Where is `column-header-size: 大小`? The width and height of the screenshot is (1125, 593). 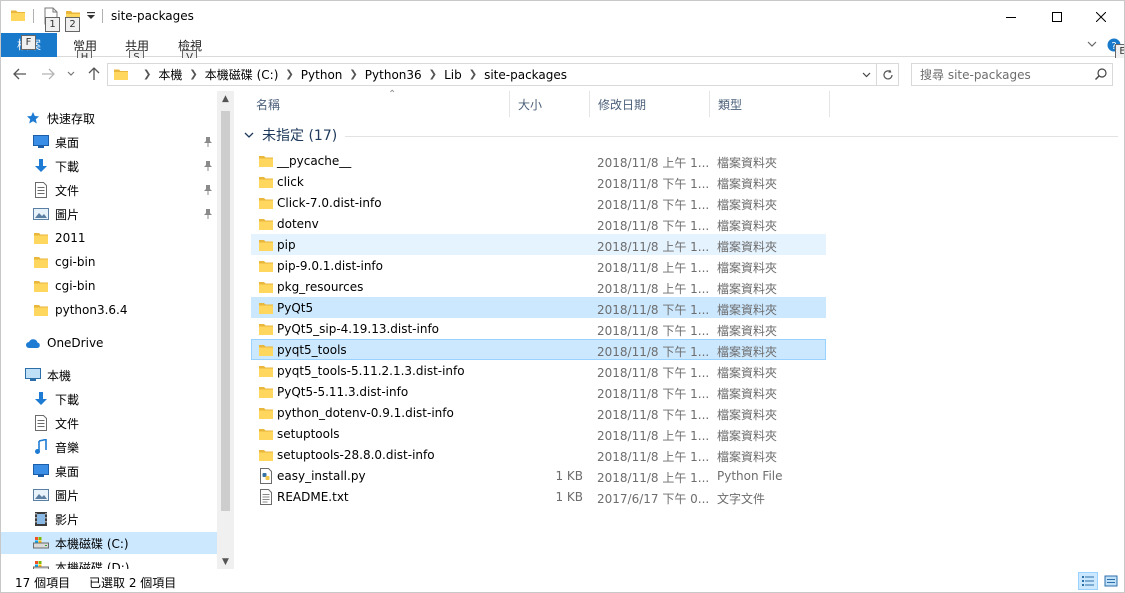
column-header-size: 大小 is located at coordinates (550, 104).